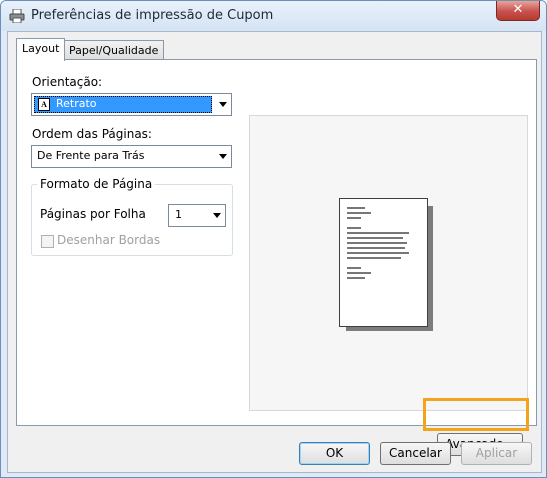 This screenshot has width=547, height=478. I want to click on title-bar: Preferências de impressão de Cupom ✕, so click(273, 16).